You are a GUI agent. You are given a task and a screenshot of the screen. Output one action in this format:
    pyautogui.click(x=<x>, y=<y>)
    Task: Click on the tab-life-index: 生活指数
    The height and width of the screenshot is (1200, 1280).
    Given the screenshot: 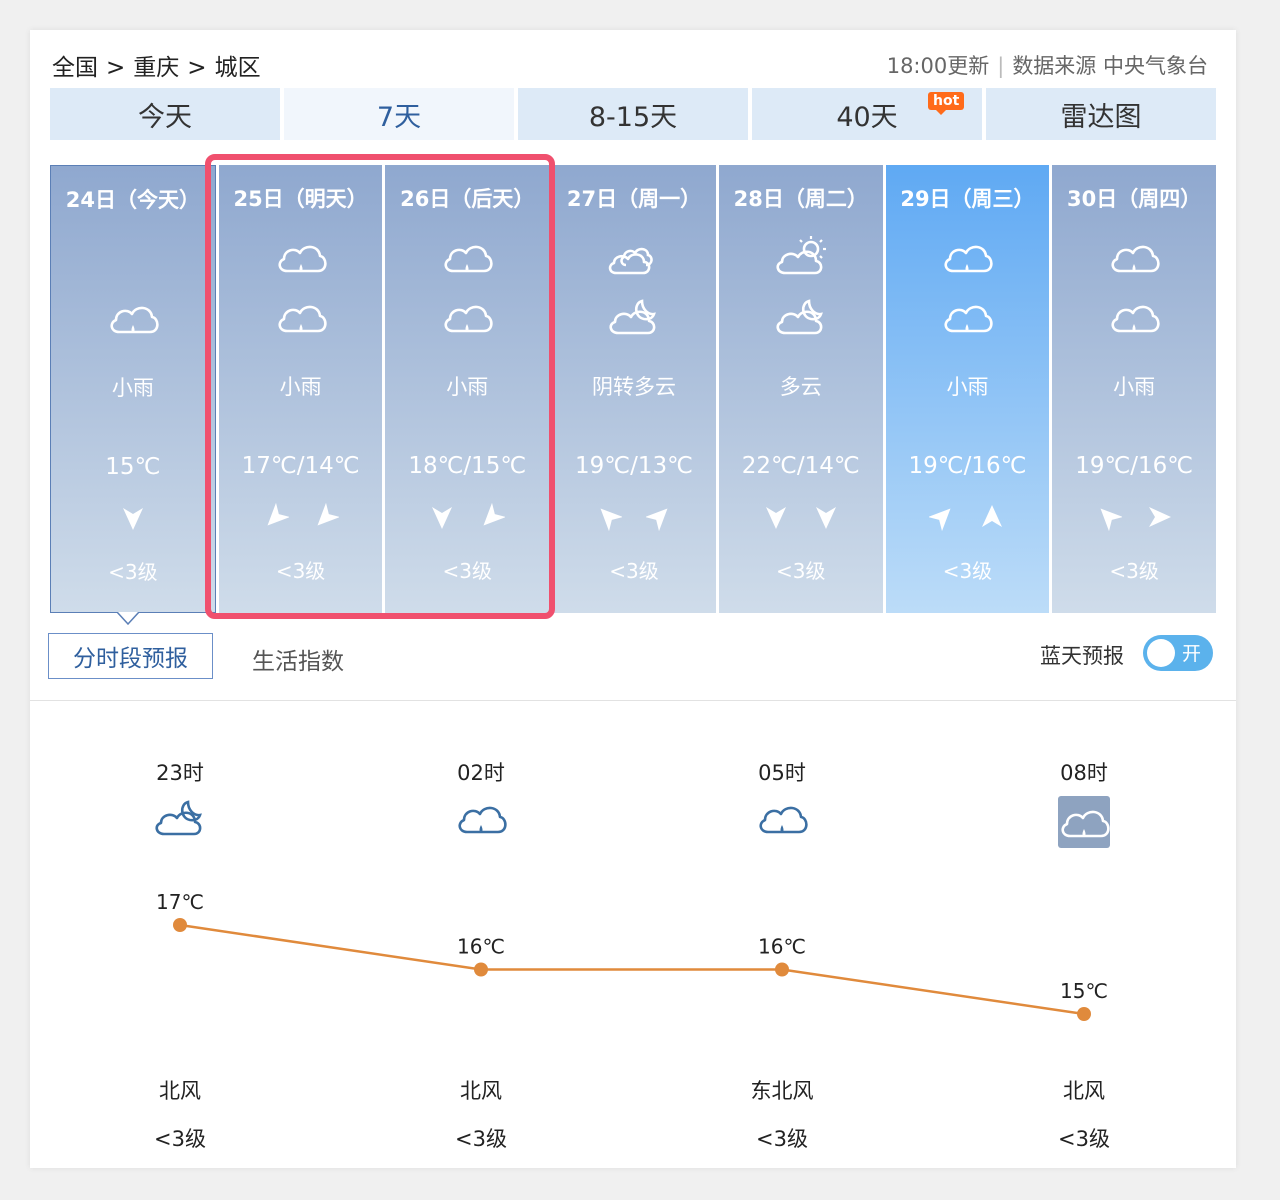 What is the action you would take?
    pyautogui.click(x=298, y=659)
    